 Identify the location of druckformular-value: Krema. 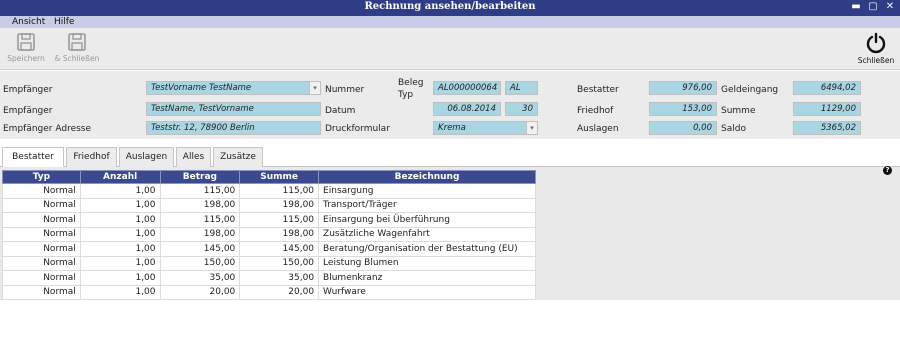
(452, 128).